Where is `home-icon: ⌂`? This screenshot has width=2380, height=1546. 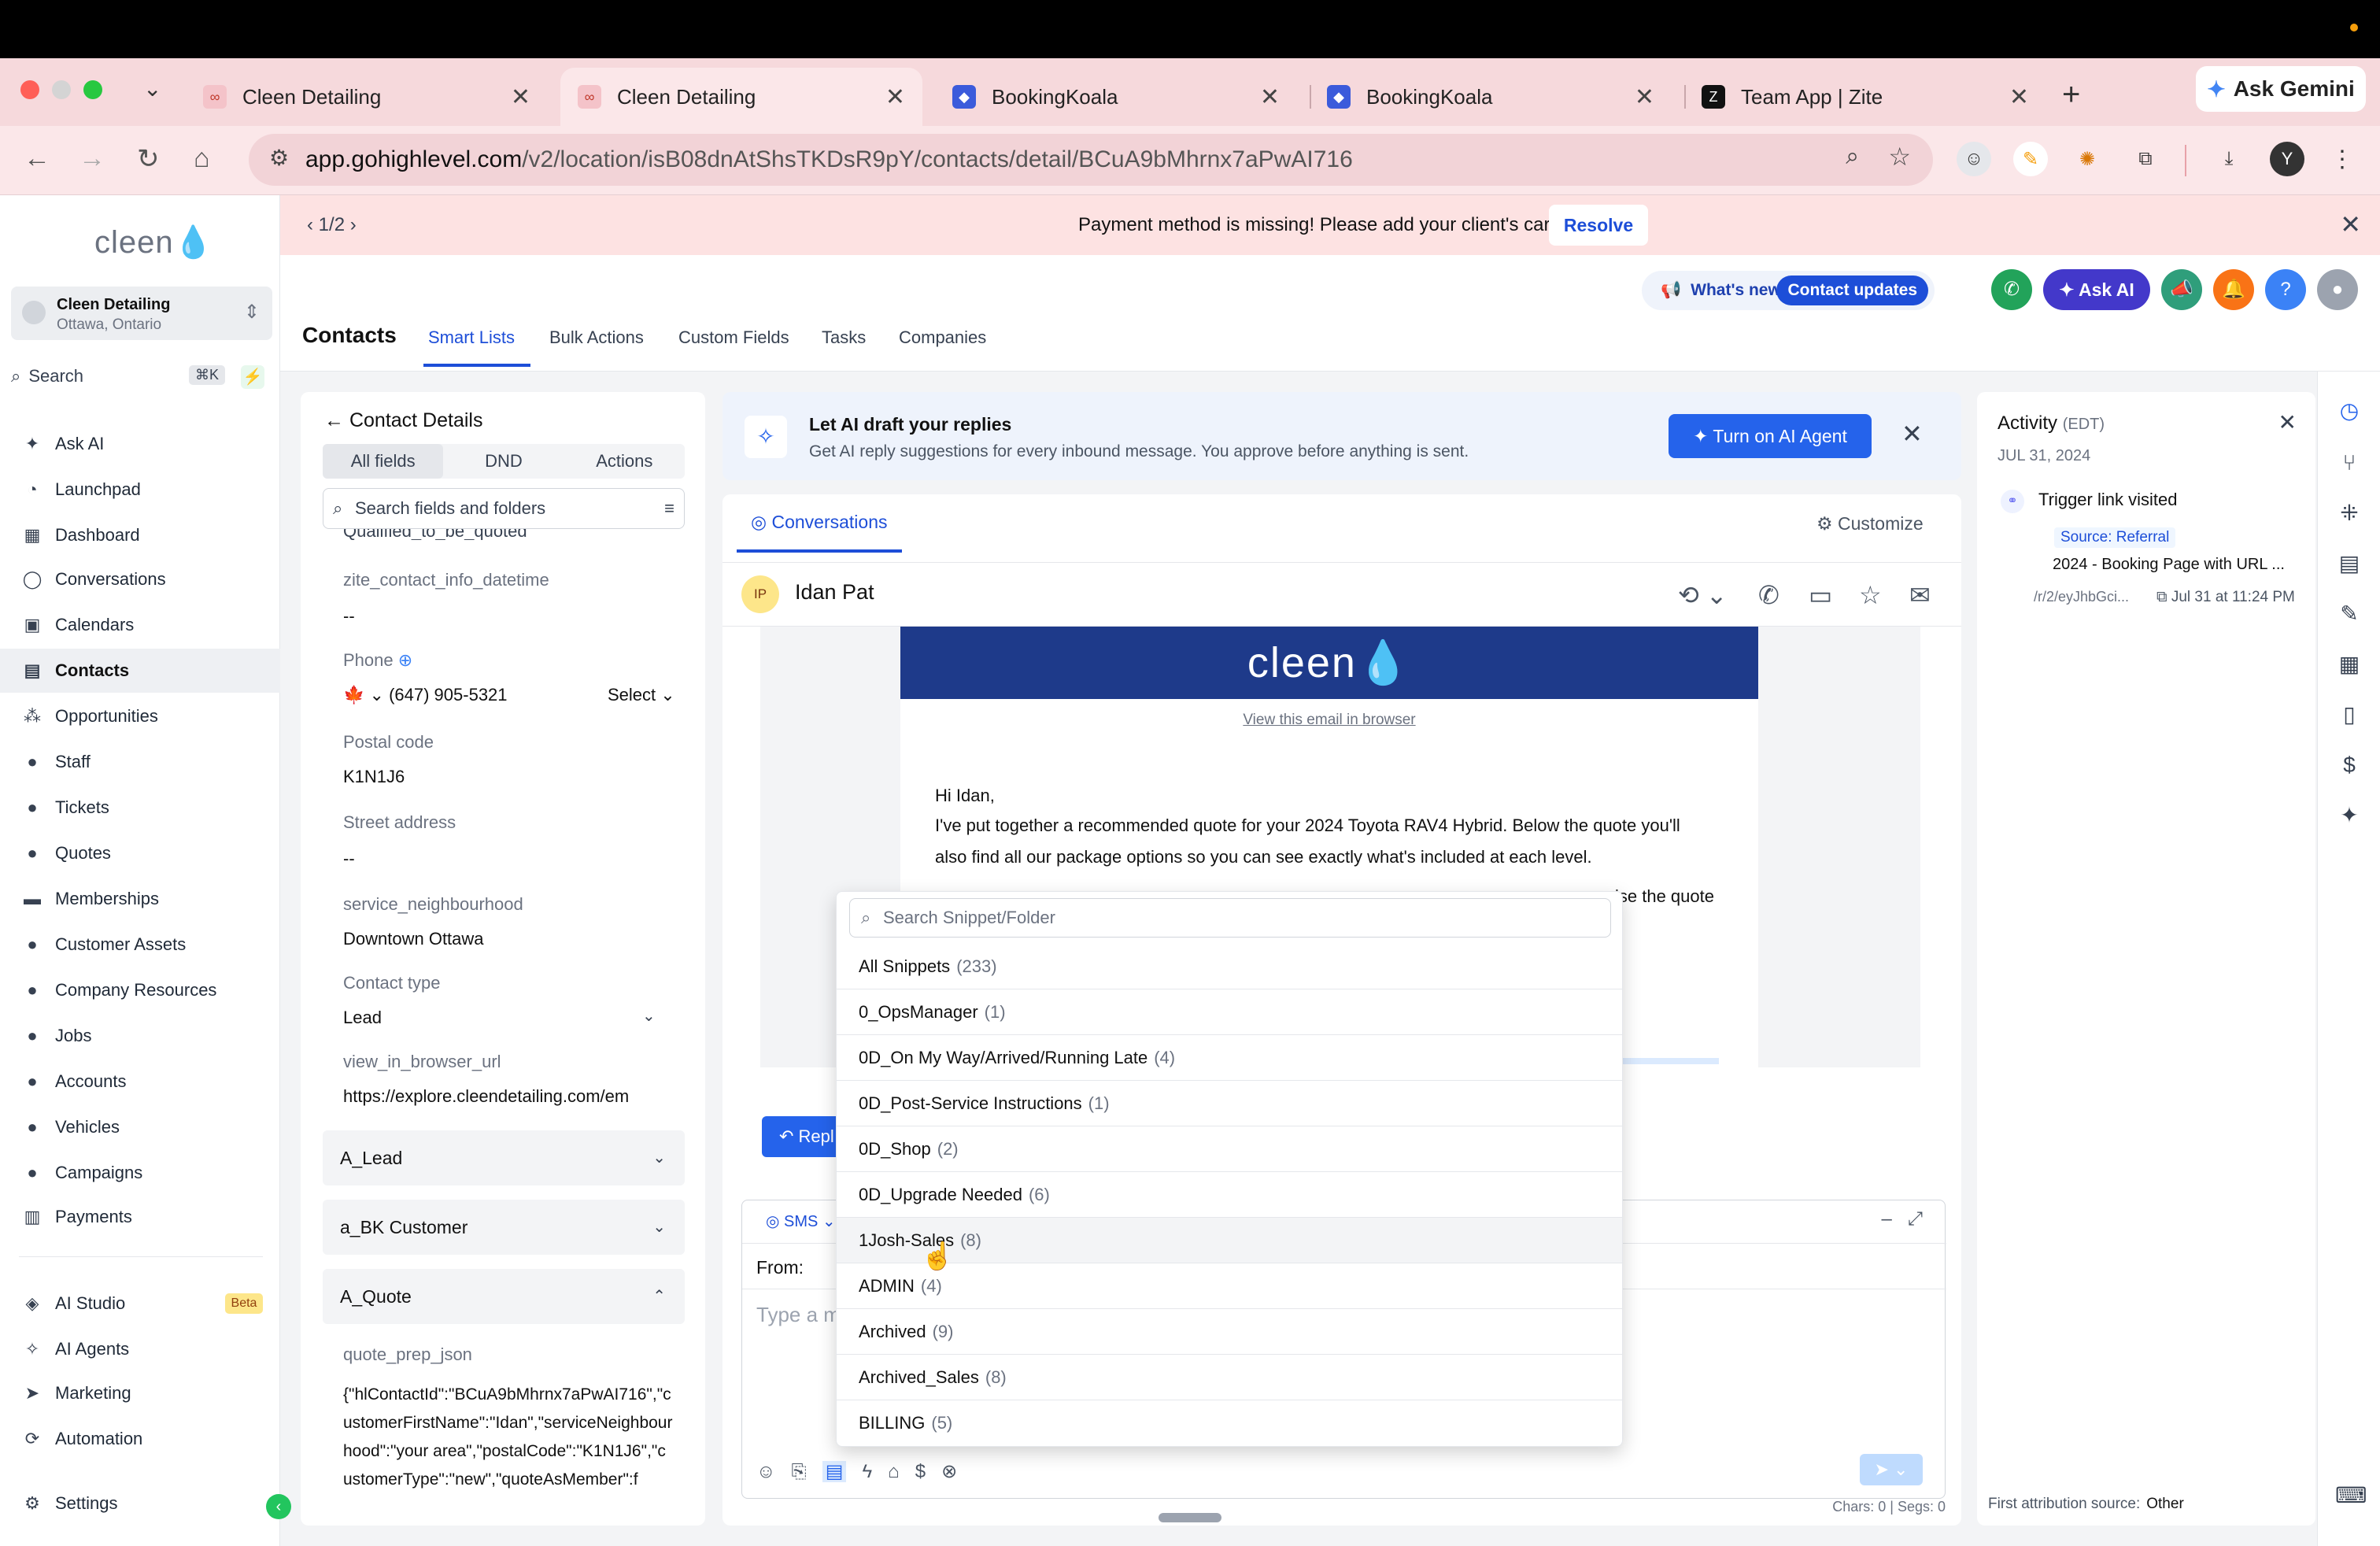 home-icon: ⌂ is located at coordinates (202, 158).